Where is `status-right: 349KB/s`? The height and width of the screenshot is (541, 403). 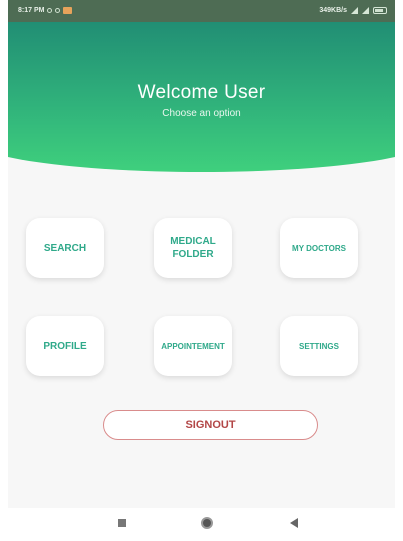 status-right: 349KB/s is located at coordinates (353, 10).